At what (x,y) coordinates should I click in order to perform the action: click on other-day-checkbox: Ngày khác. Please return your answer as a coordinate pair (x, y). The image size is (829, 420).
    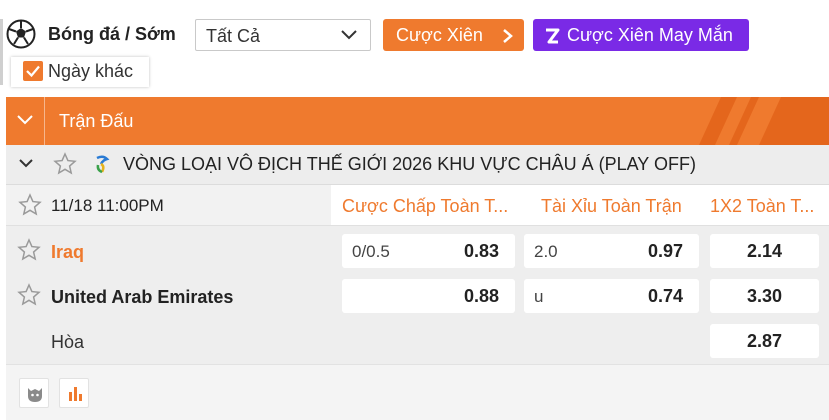
    Looking at the image, I should click on (80, 72).